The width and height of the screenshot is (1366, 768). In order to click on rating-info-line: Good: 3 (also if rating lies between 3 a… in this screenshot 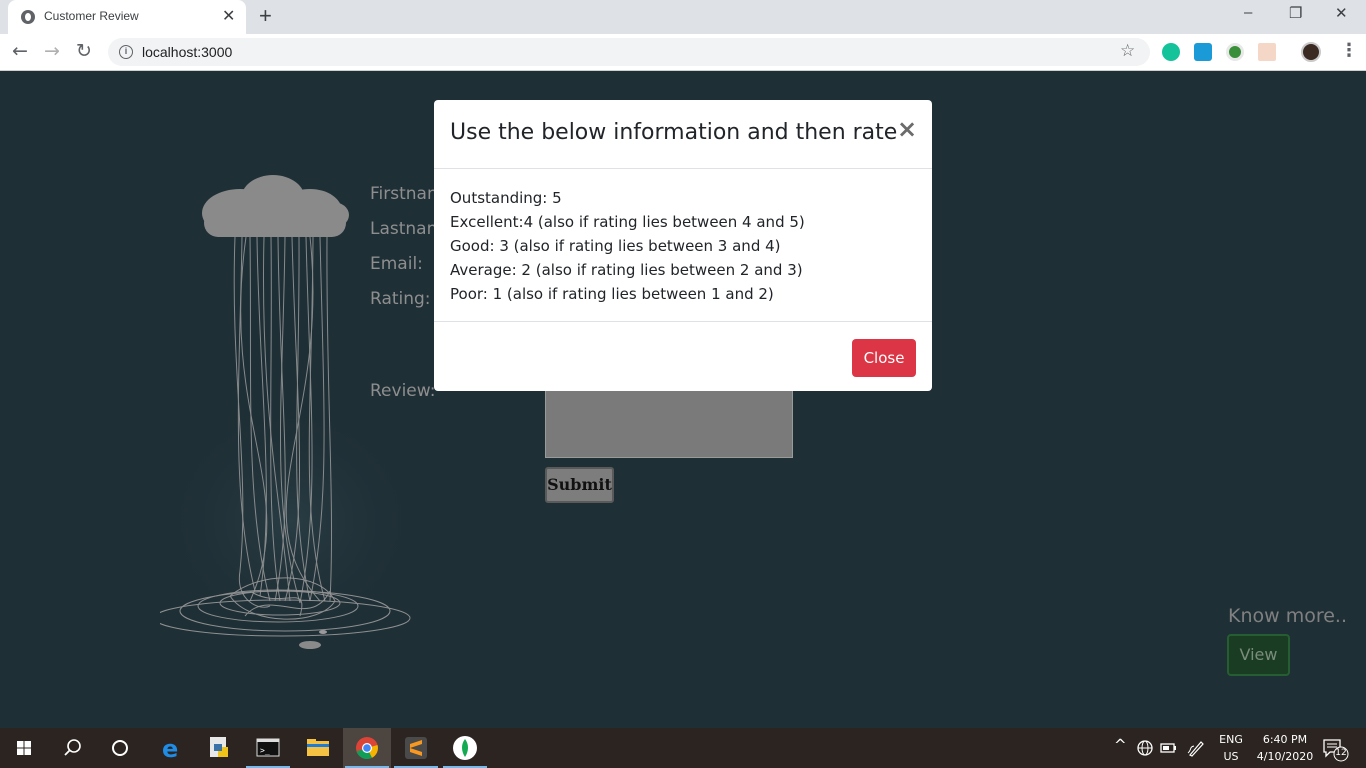, I will do `click(615, 246)`.